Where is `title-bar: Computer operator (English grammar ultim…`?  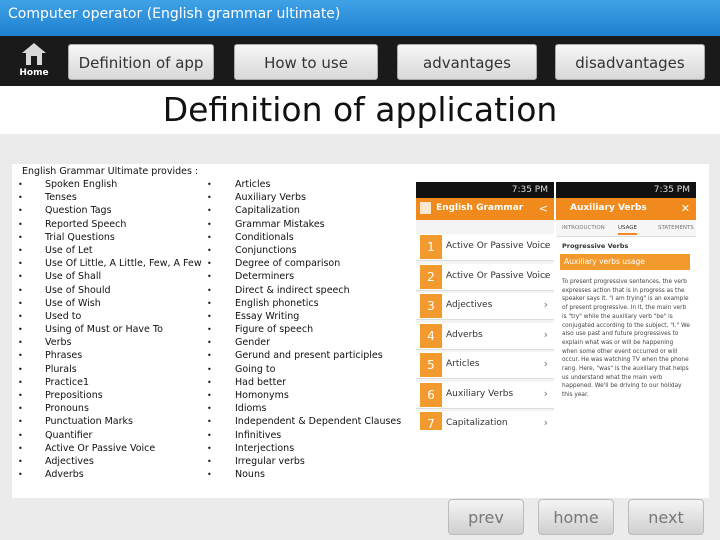
title-bar: Computer operator (English grammar ultim… is located at coordinates (360, 18).